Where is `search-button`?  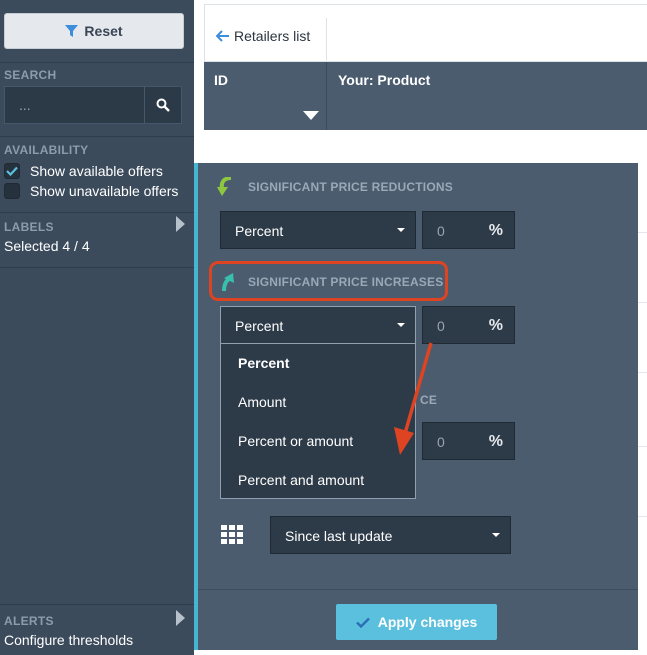 search-button is located at coordinates (163, 105).